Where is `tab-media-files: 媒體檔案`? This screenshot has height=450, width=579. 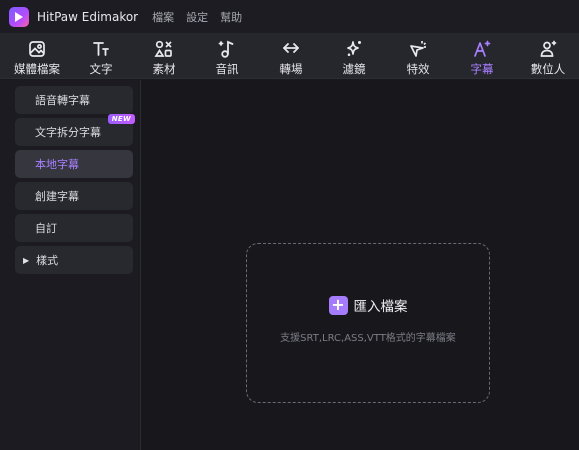 tab-media-files: 媒體檔案 is located at coordinates (37, 56).